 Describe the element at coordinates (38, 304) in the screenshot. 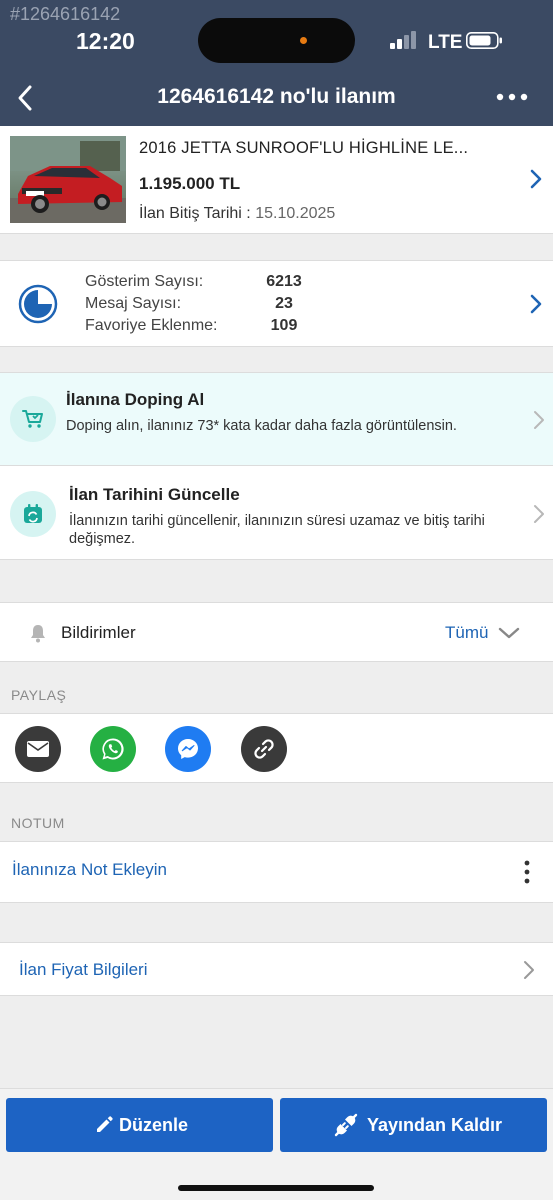

I see `pie-chart-icon` at that location.